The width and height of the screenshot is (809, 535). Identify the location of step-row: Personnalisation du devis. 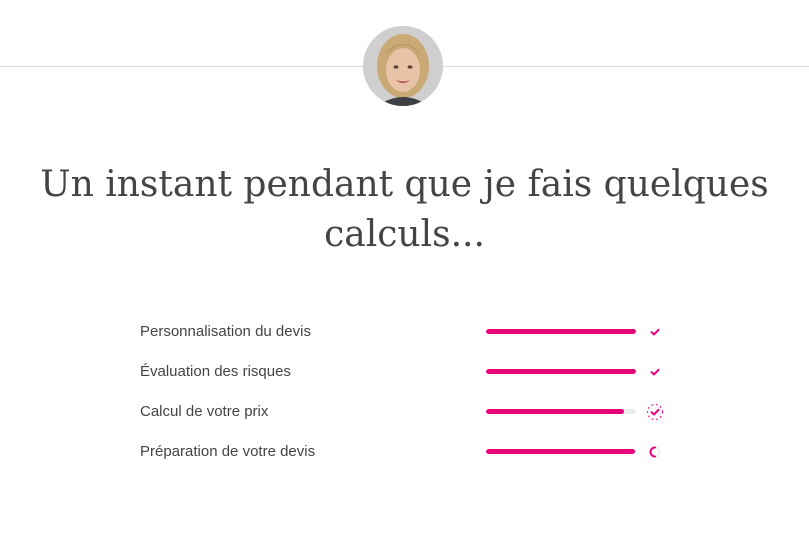
(410, 332).